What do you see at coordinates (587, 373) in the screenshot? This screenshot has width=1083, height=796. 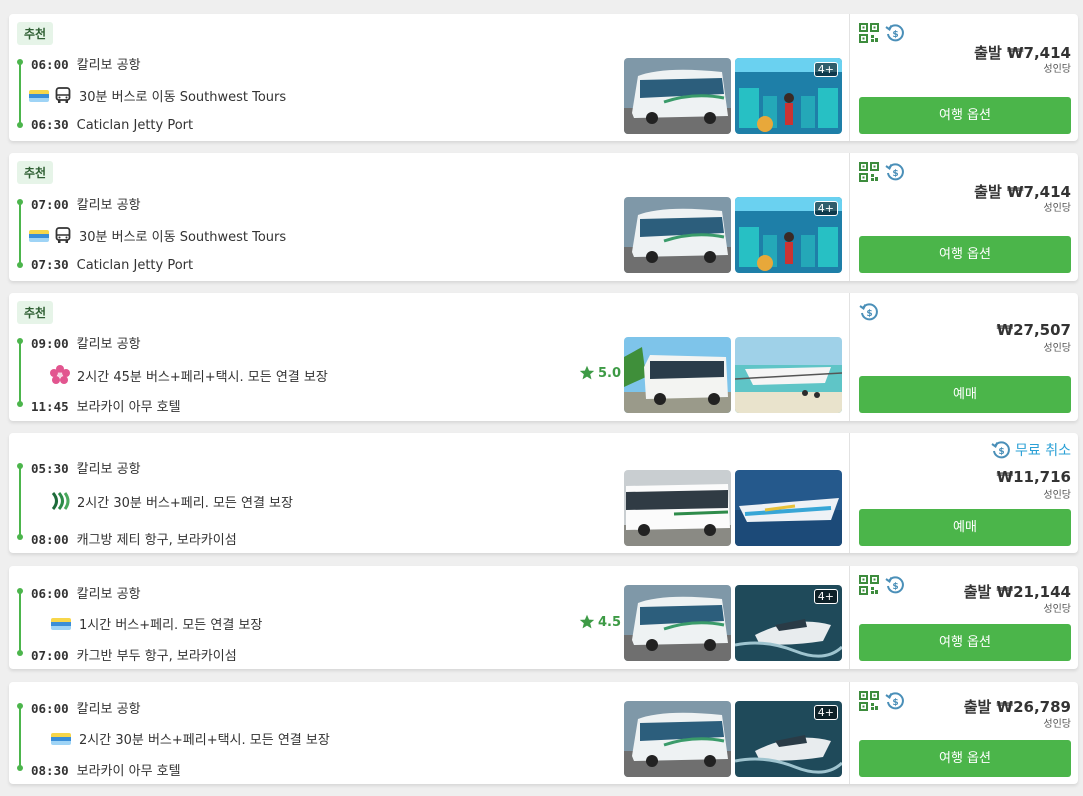 I see `star-icon` at bounding box center [587, 373].